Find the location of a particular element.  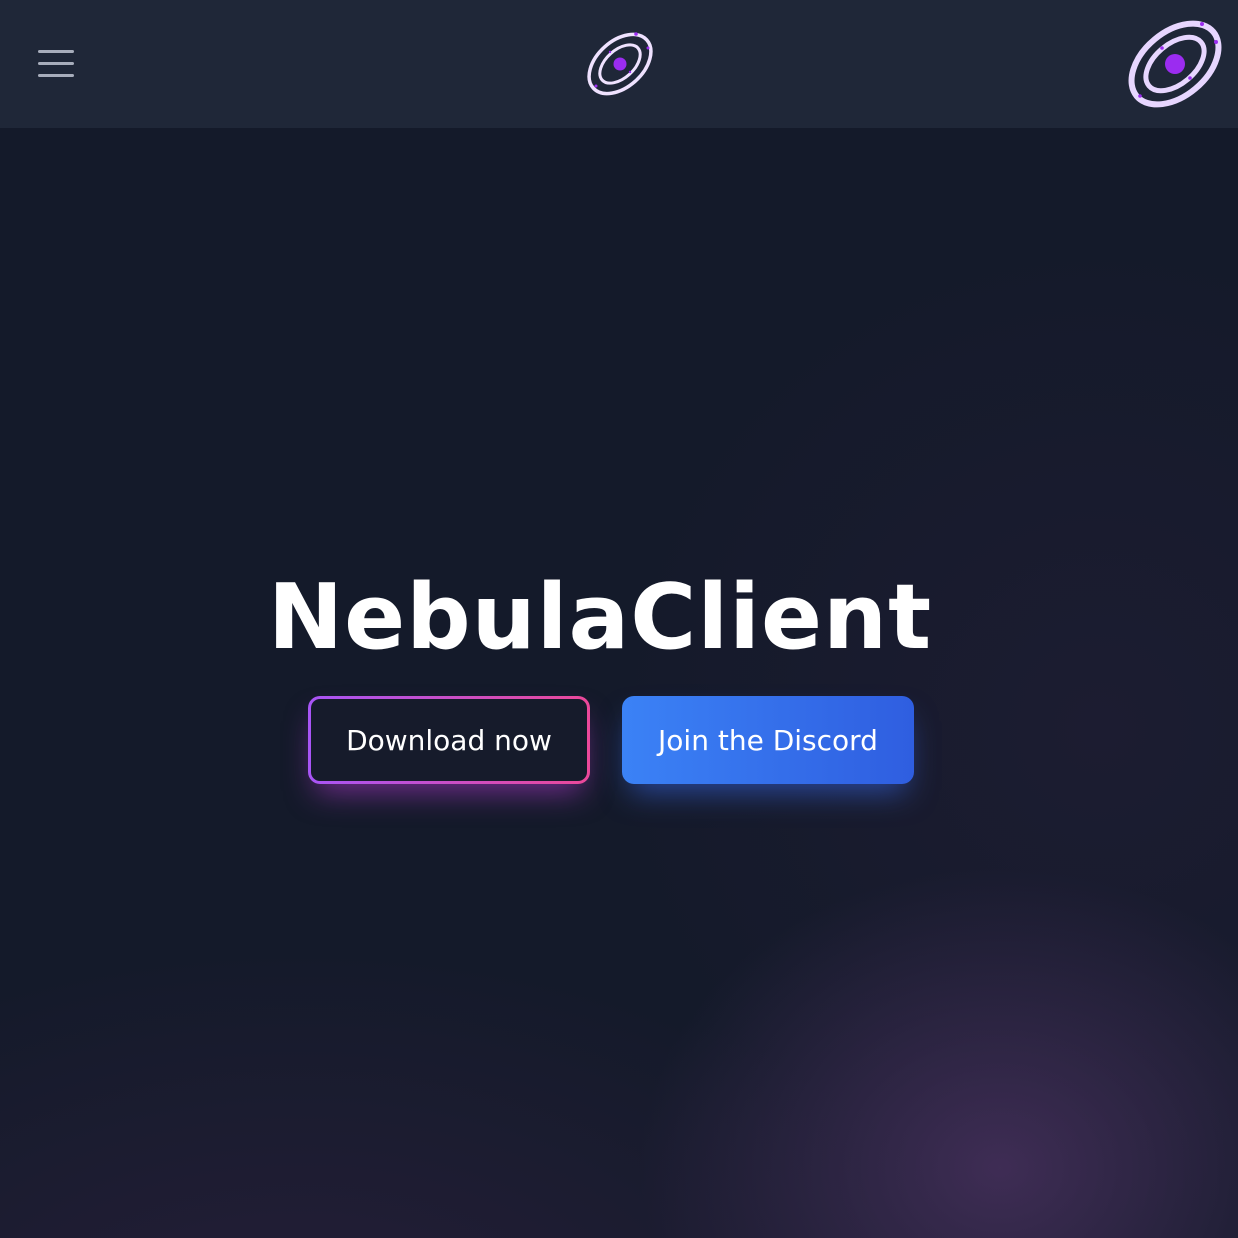

join-discord-button: Join the Discord is located at coordinates (768, 740).